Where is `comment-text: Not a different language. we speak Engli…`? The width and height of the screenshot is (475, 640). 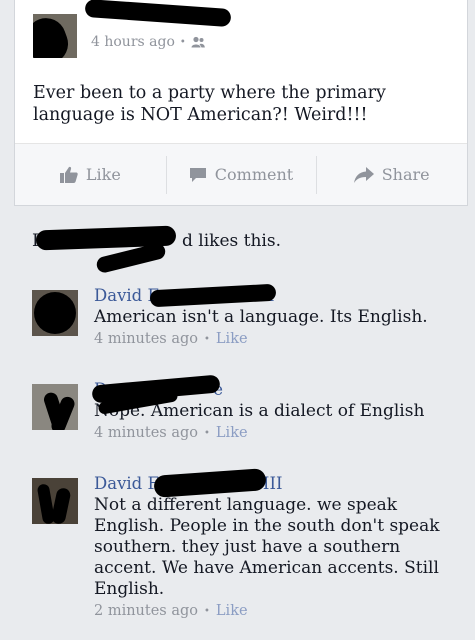 comment-text: Not a different language. we speak Engli… is located at coordinates (267, 547).